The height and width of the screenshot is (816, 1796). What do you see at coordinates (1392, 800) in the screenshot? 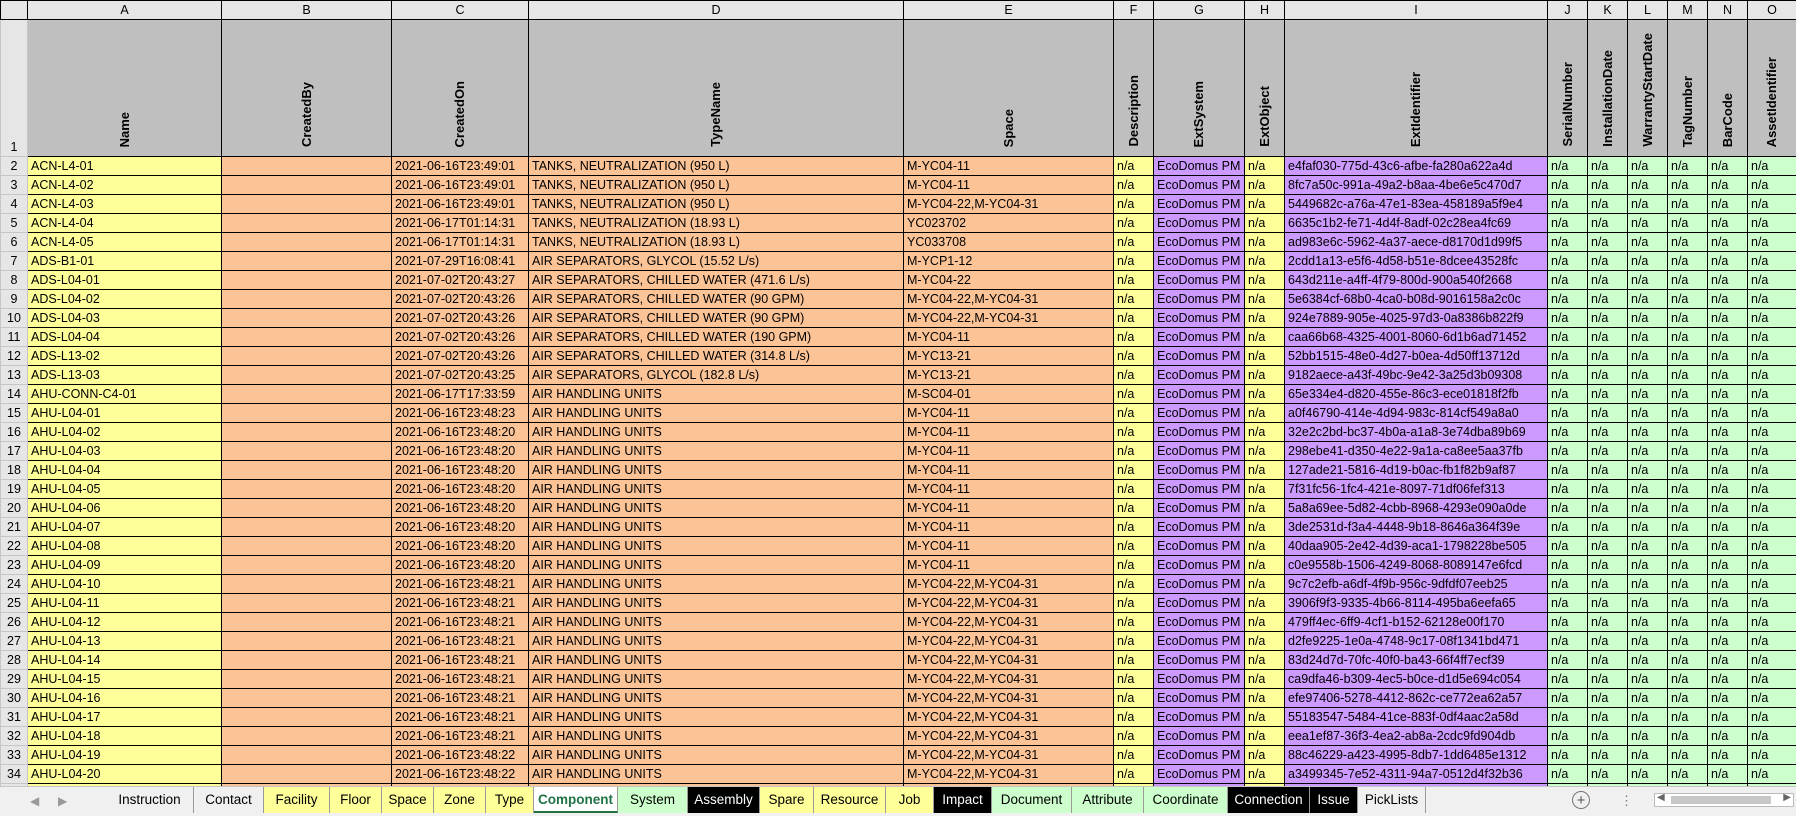
I see `tab-picklists: PickLists` at bounding box center [1392, 800].